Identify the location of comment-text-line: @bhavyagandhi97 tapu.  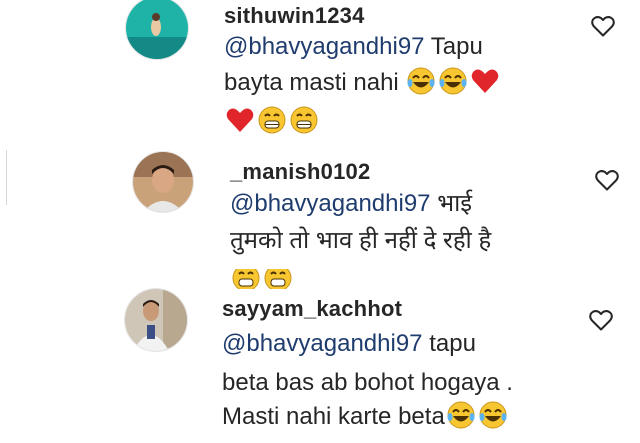
(349, 344).